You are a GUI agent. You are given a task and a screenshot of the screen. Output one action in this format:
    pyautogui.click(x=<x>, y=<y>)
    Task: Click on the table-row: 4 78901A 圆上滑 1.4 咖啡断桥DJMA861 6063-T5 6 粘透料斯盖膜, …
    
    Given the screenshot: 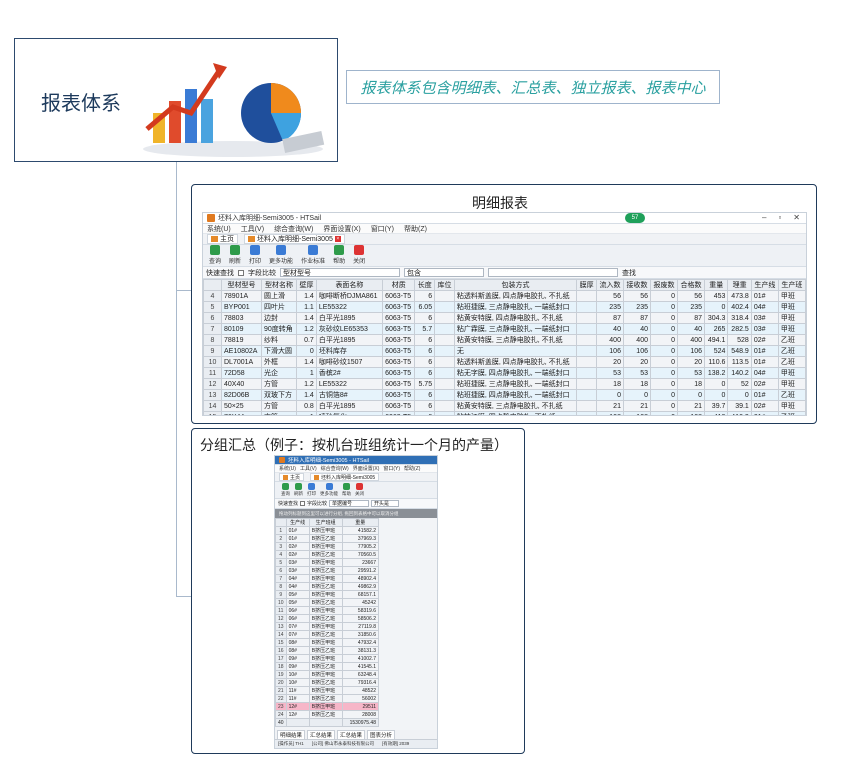 What is the action you would take?
    pyautogui.click(x=504, y=296)
    